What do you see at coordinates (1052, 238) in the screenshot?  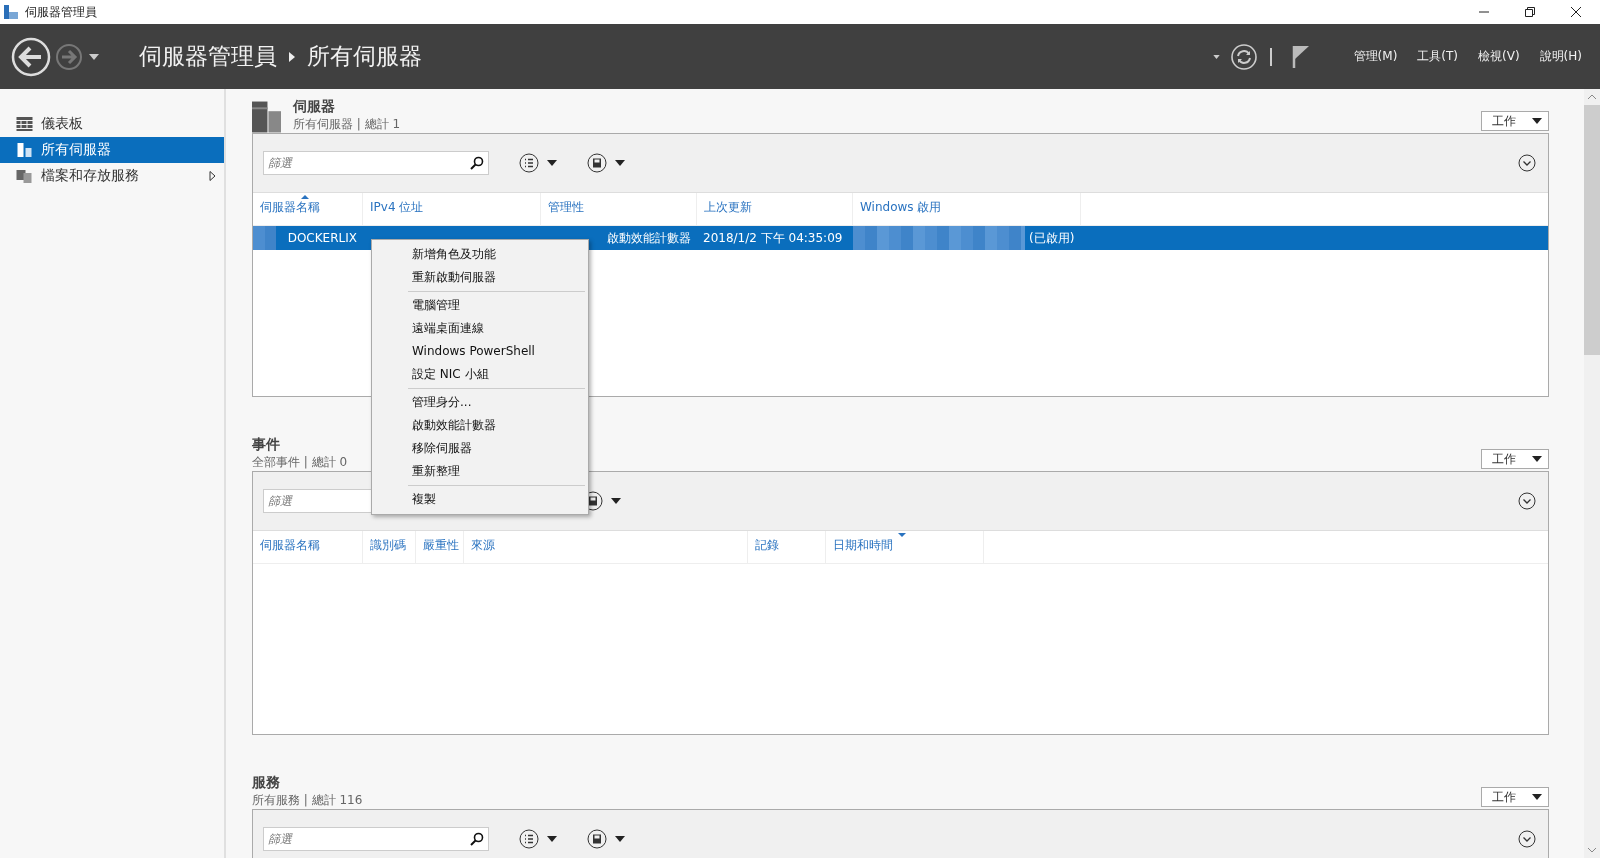 I see `table-cell: (已啟用)` at bounding box center [1052, 238].